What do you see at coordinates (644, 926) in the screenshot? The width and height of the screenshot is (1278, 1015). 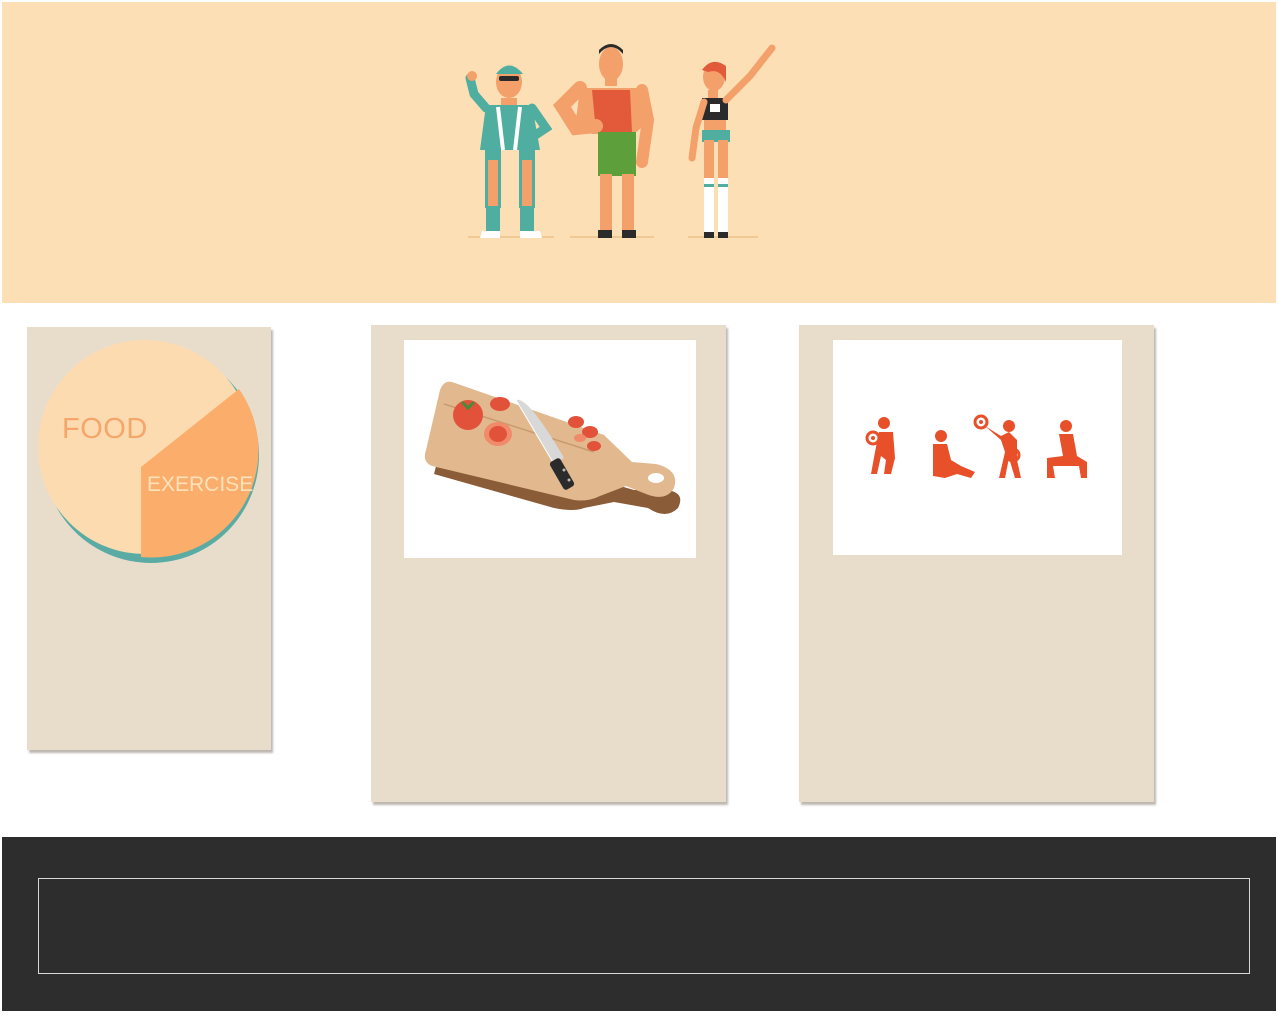 I see `footer-content-box` at bounding box center [644, 926].